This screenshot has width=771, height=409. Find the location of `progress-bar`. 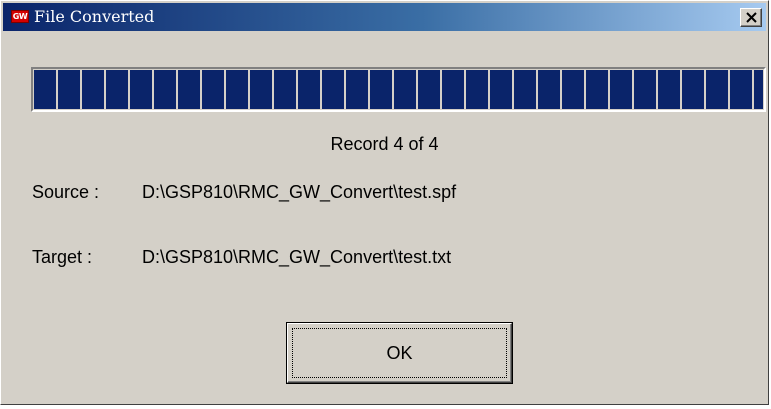

progress-bar is located at coordinates (398, 89).